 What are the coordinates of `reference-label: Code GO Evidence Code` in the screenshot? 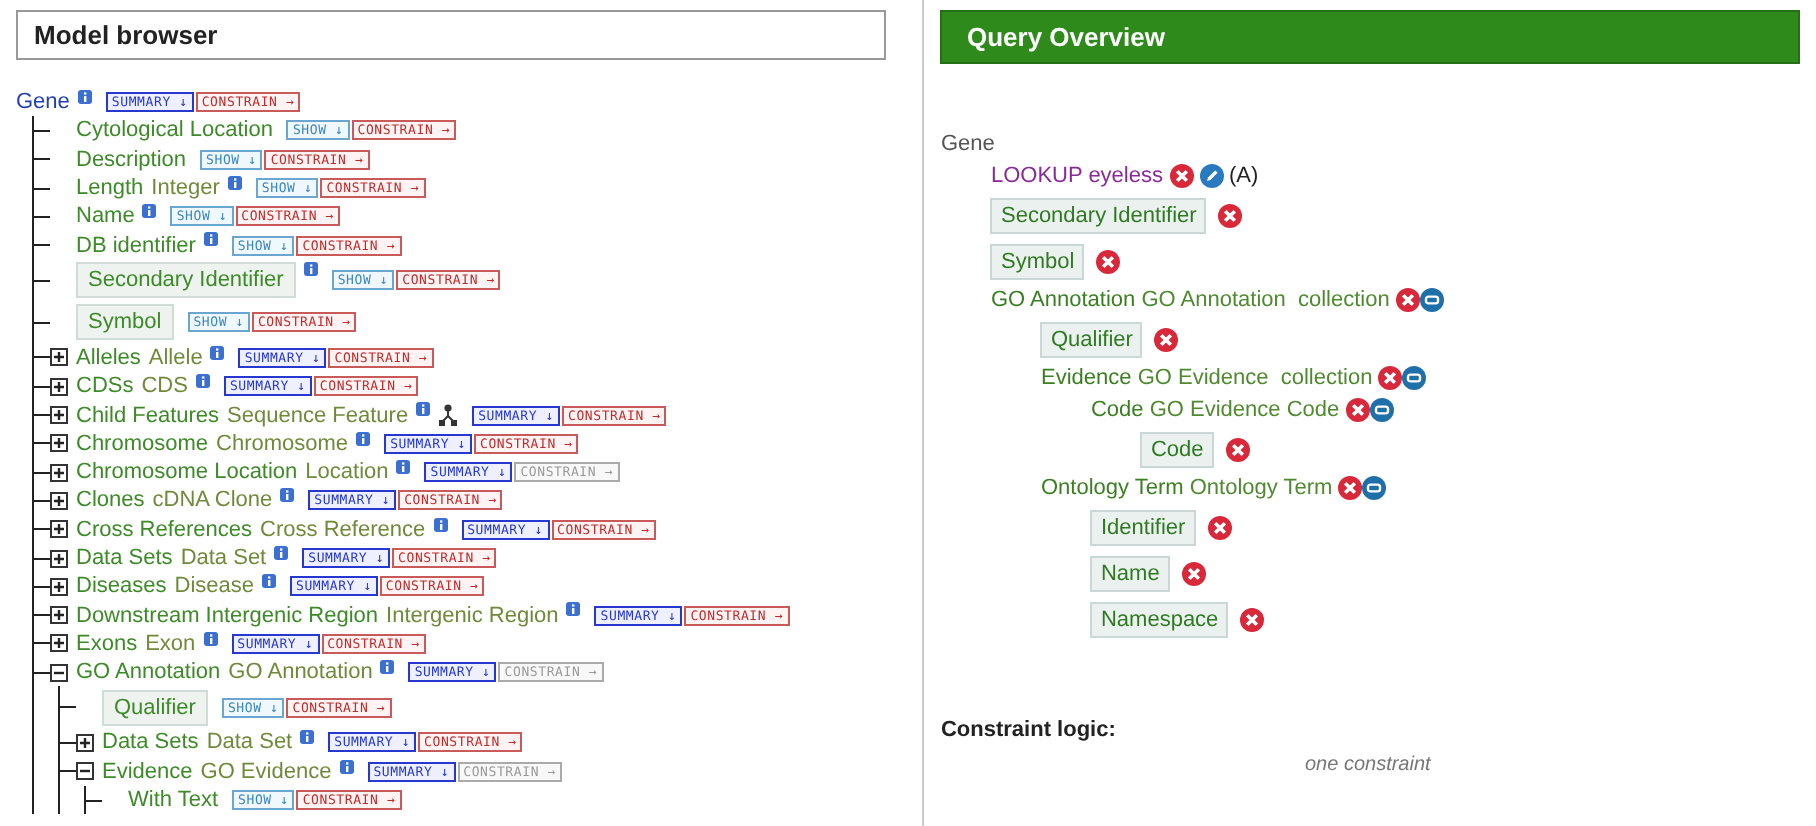 It's located at (1215, 410).